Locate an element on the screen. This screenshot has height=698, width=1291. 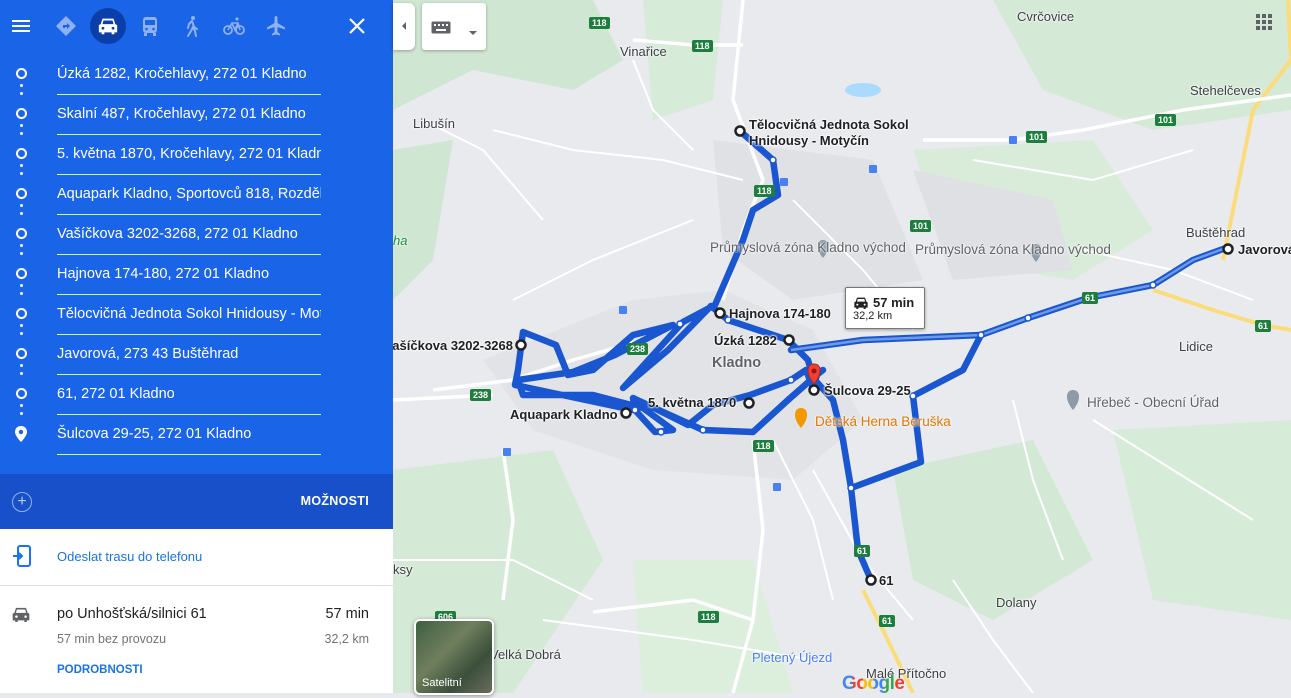
route-time: 57 min is located at coordinates (347, 614).